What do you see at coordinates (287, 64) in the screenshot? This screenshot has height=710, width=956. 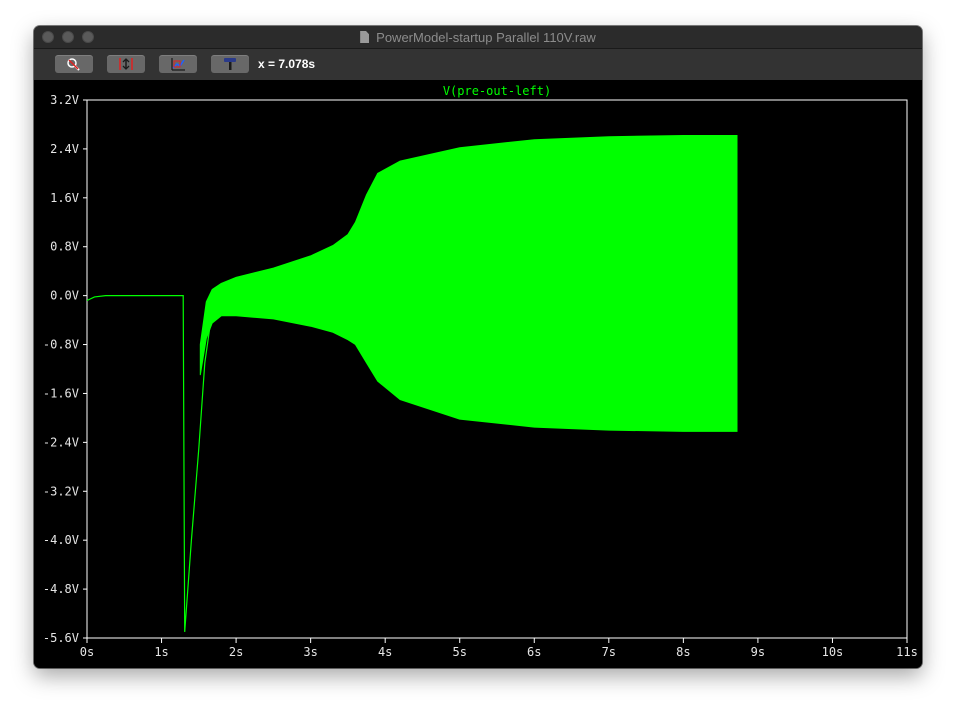 I see `cursor-readout: x = 7.078s` at bounding box center [287, 64].